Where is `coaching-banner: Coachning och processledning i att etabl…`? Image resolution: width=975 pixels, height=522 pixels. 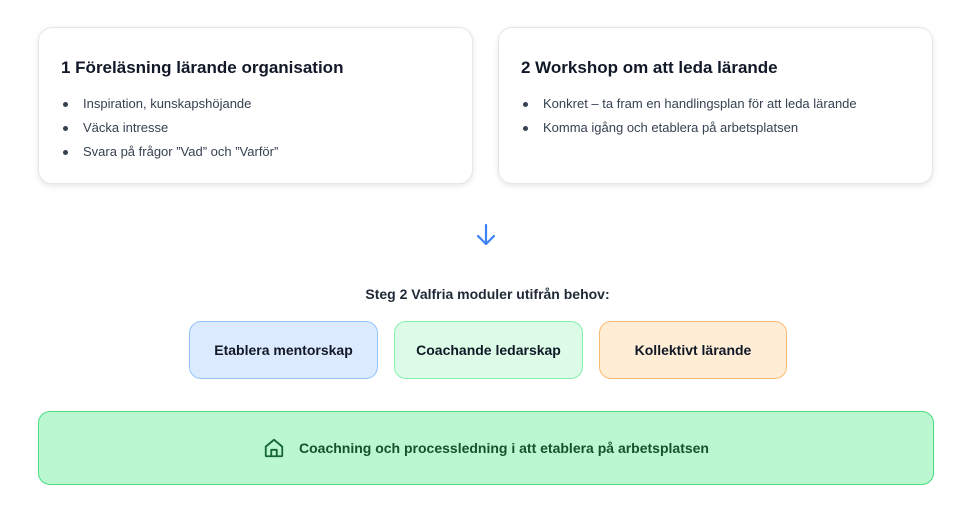
coaching-banner: Coachning och processledning i att etabl… is located at coordinates (486, 448).